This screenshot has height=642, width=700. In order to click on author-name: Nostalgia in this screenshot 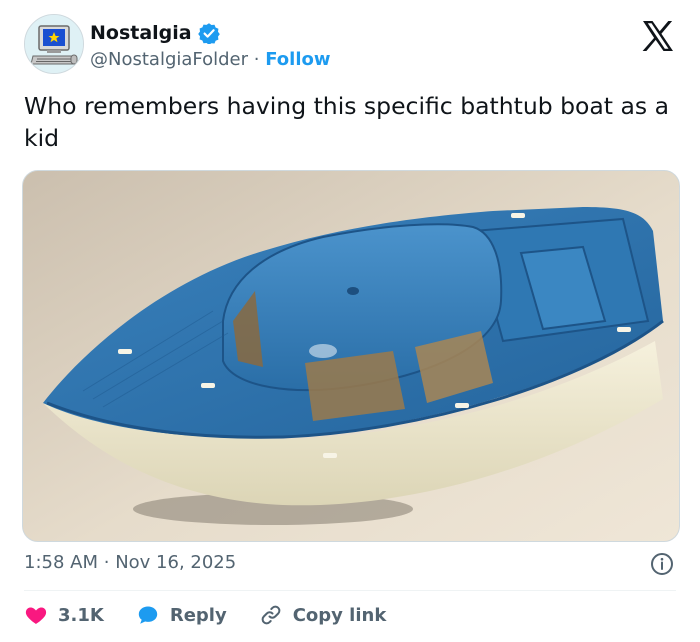, I will do `click(141, 33)`.